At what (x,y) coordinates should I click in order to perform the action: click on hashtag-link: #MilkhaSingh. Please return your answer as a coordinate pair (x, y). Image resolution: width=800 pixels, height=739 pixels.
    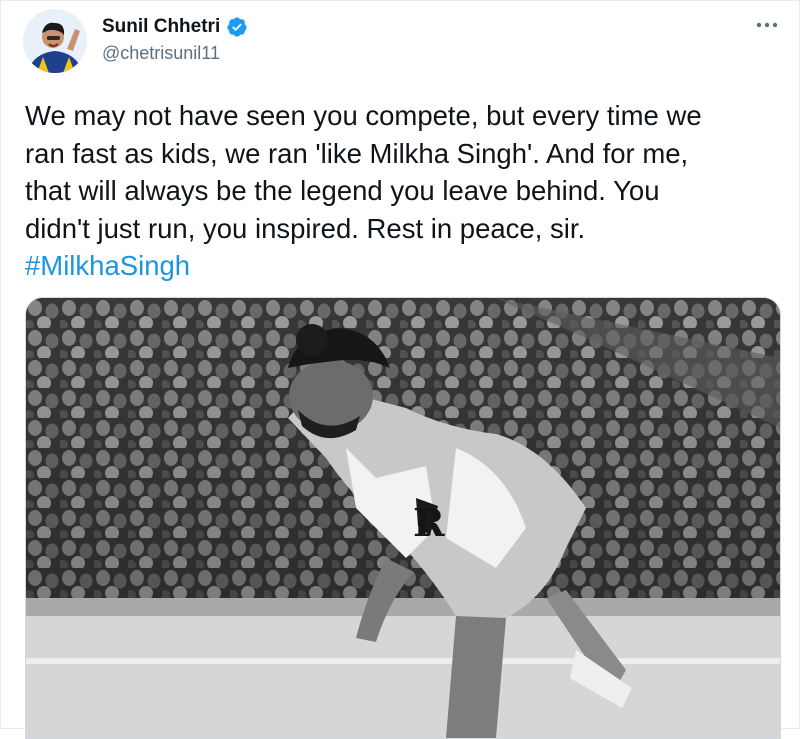
    Looking at the image, I should click on (107, 266).